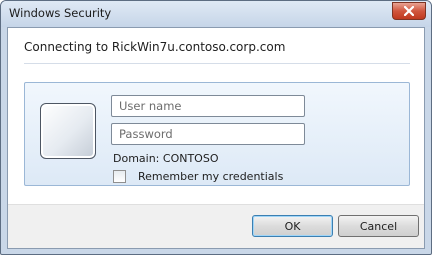 This screenshot has height=255, width=432. What do you see at coordinates (166, 158) in the screenshot?
I see `domain-label: Domain: CONTOSO` at bounding box center [166, 158].